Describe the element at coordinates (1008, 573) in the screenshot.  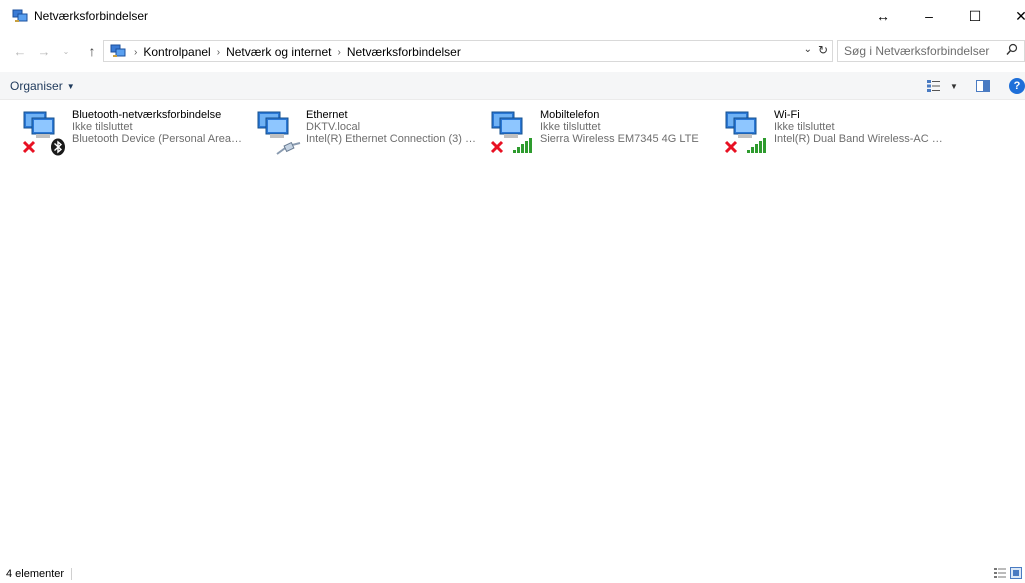
I see `view-toggle` at that location.